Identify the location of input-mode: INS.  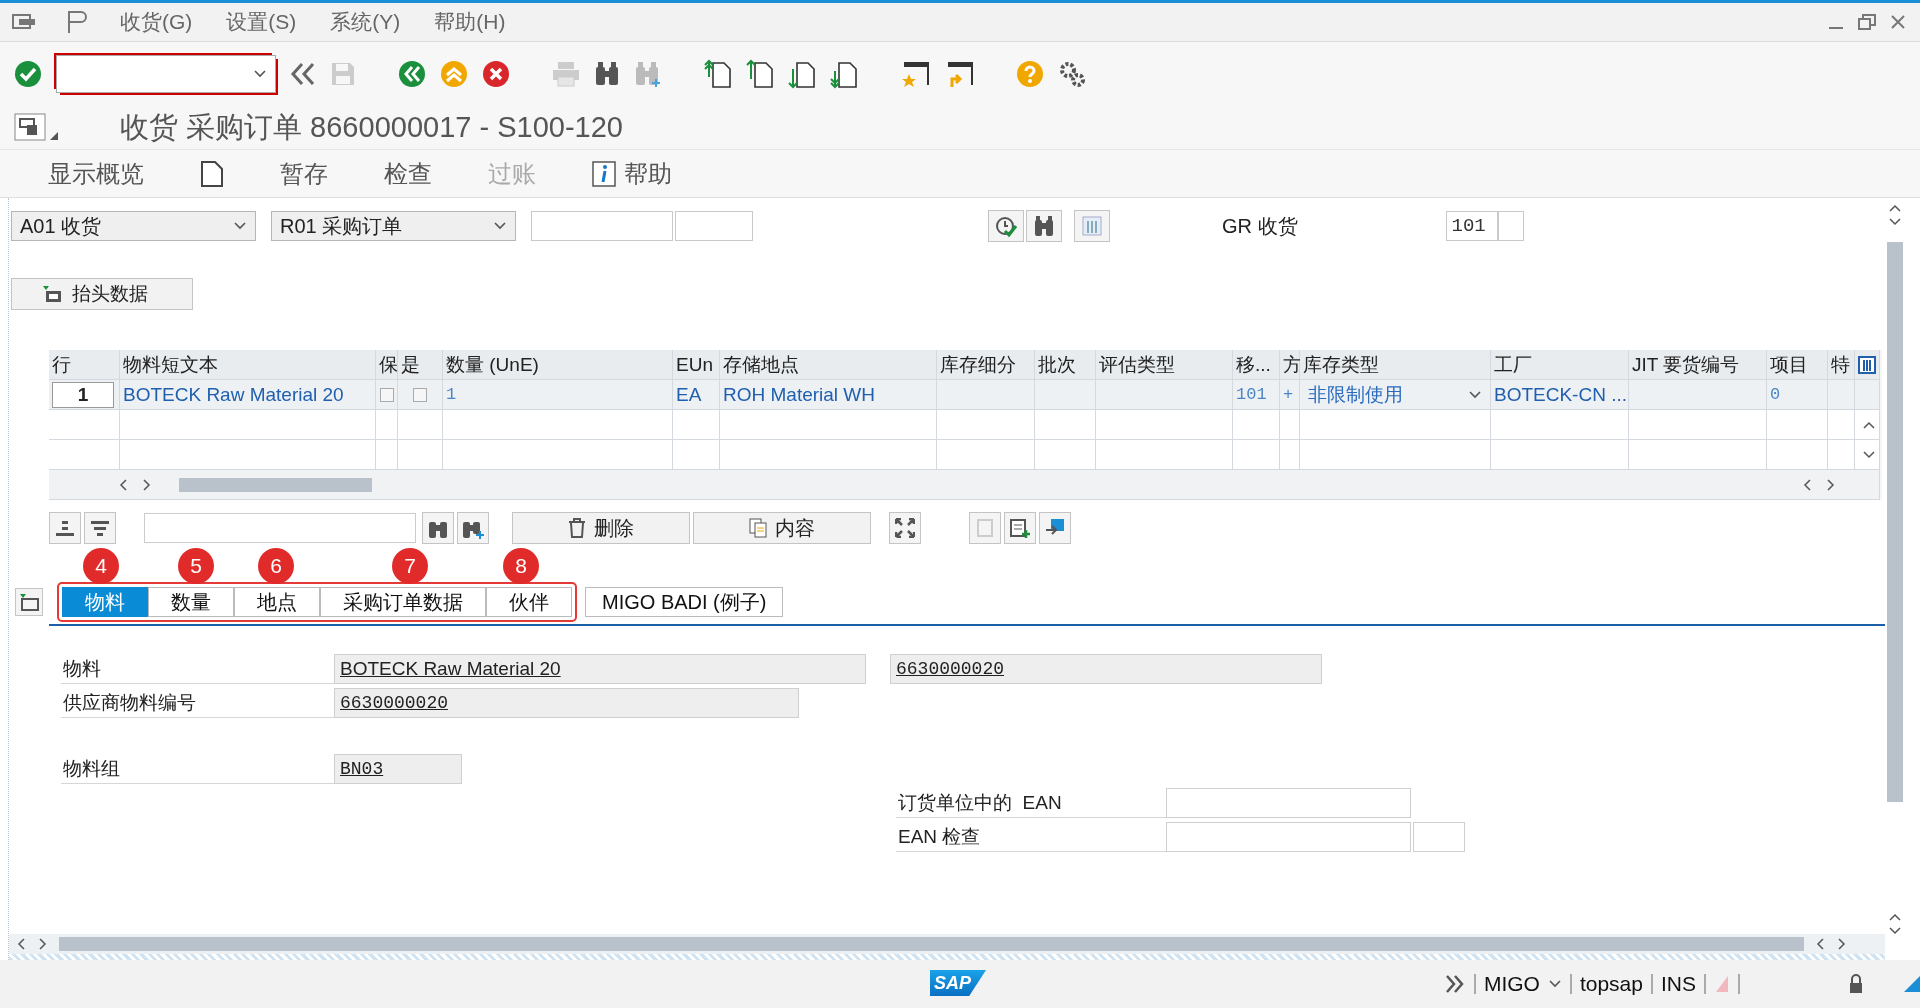
(1678, 984).